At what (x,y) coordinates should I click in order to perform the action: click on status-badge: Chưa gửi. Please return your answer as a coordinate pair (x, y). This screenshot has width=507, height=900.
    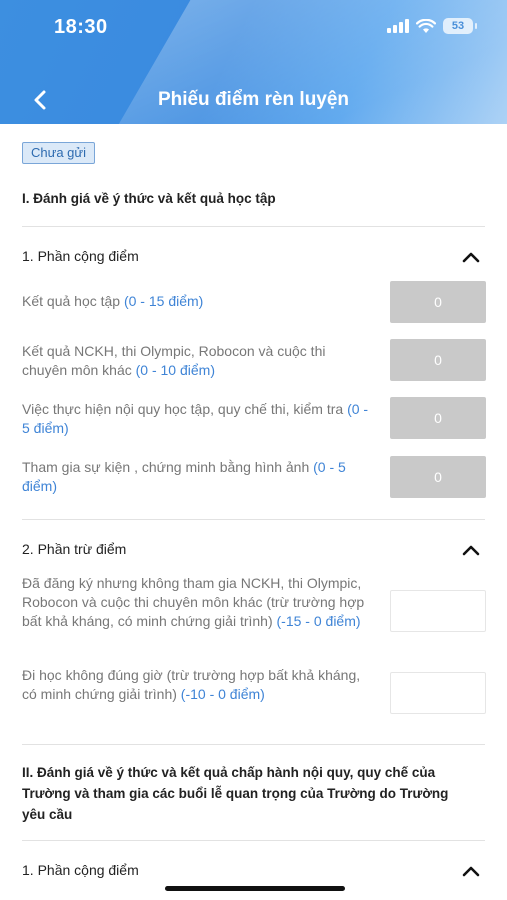
    Looking at the image, I should click on (58, 153).